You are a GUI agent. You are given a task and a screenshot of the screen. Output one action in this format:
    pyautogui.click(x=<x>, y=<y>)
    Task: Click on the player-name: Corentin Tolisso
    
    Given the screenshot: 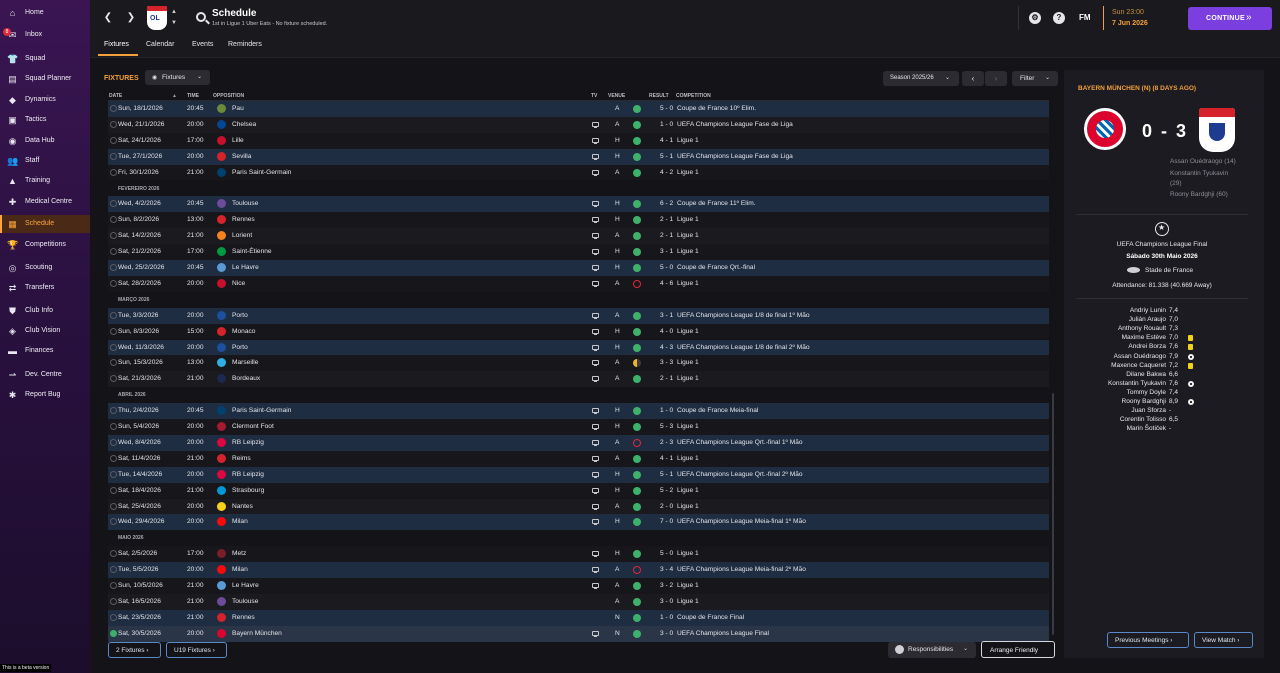 What is the action you would take?
    pyautogui.click(x=1143, y=419)
    